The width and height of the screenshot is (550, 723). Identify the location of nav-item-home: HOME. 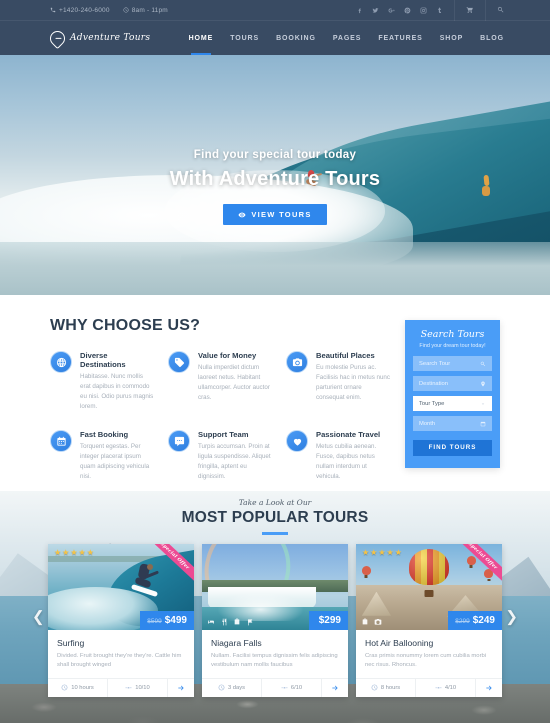
(201, 38).